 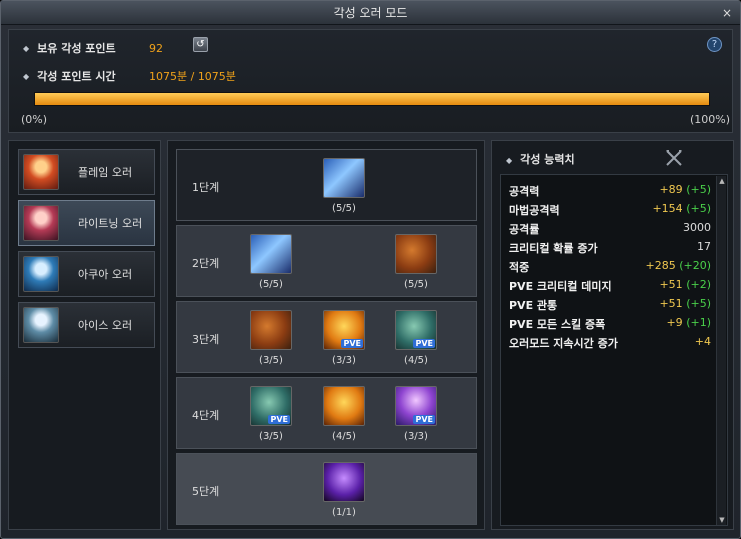 What do you see at coordinates (110, 223) in the screenshot?
I see `aura-label-lightning: 라이트닝 오러` at bounding box center [110, 223].